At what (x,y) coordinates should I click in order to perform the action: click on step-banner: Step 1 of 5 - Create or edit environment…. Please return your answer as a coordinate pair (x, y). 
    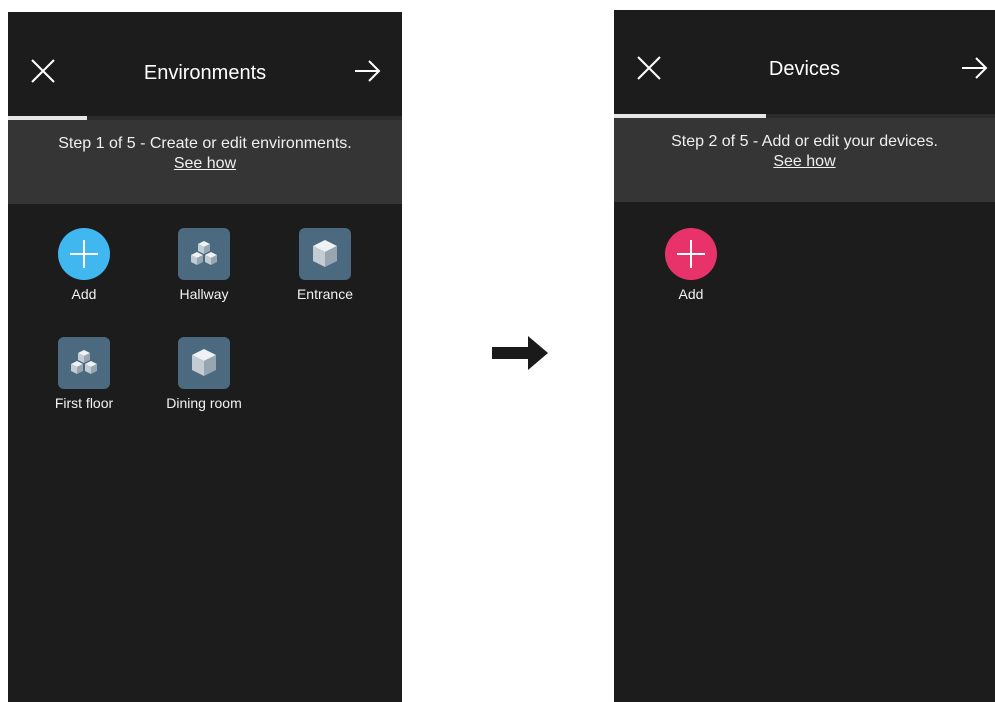
    Looking at the image, I should click on (205, 162).